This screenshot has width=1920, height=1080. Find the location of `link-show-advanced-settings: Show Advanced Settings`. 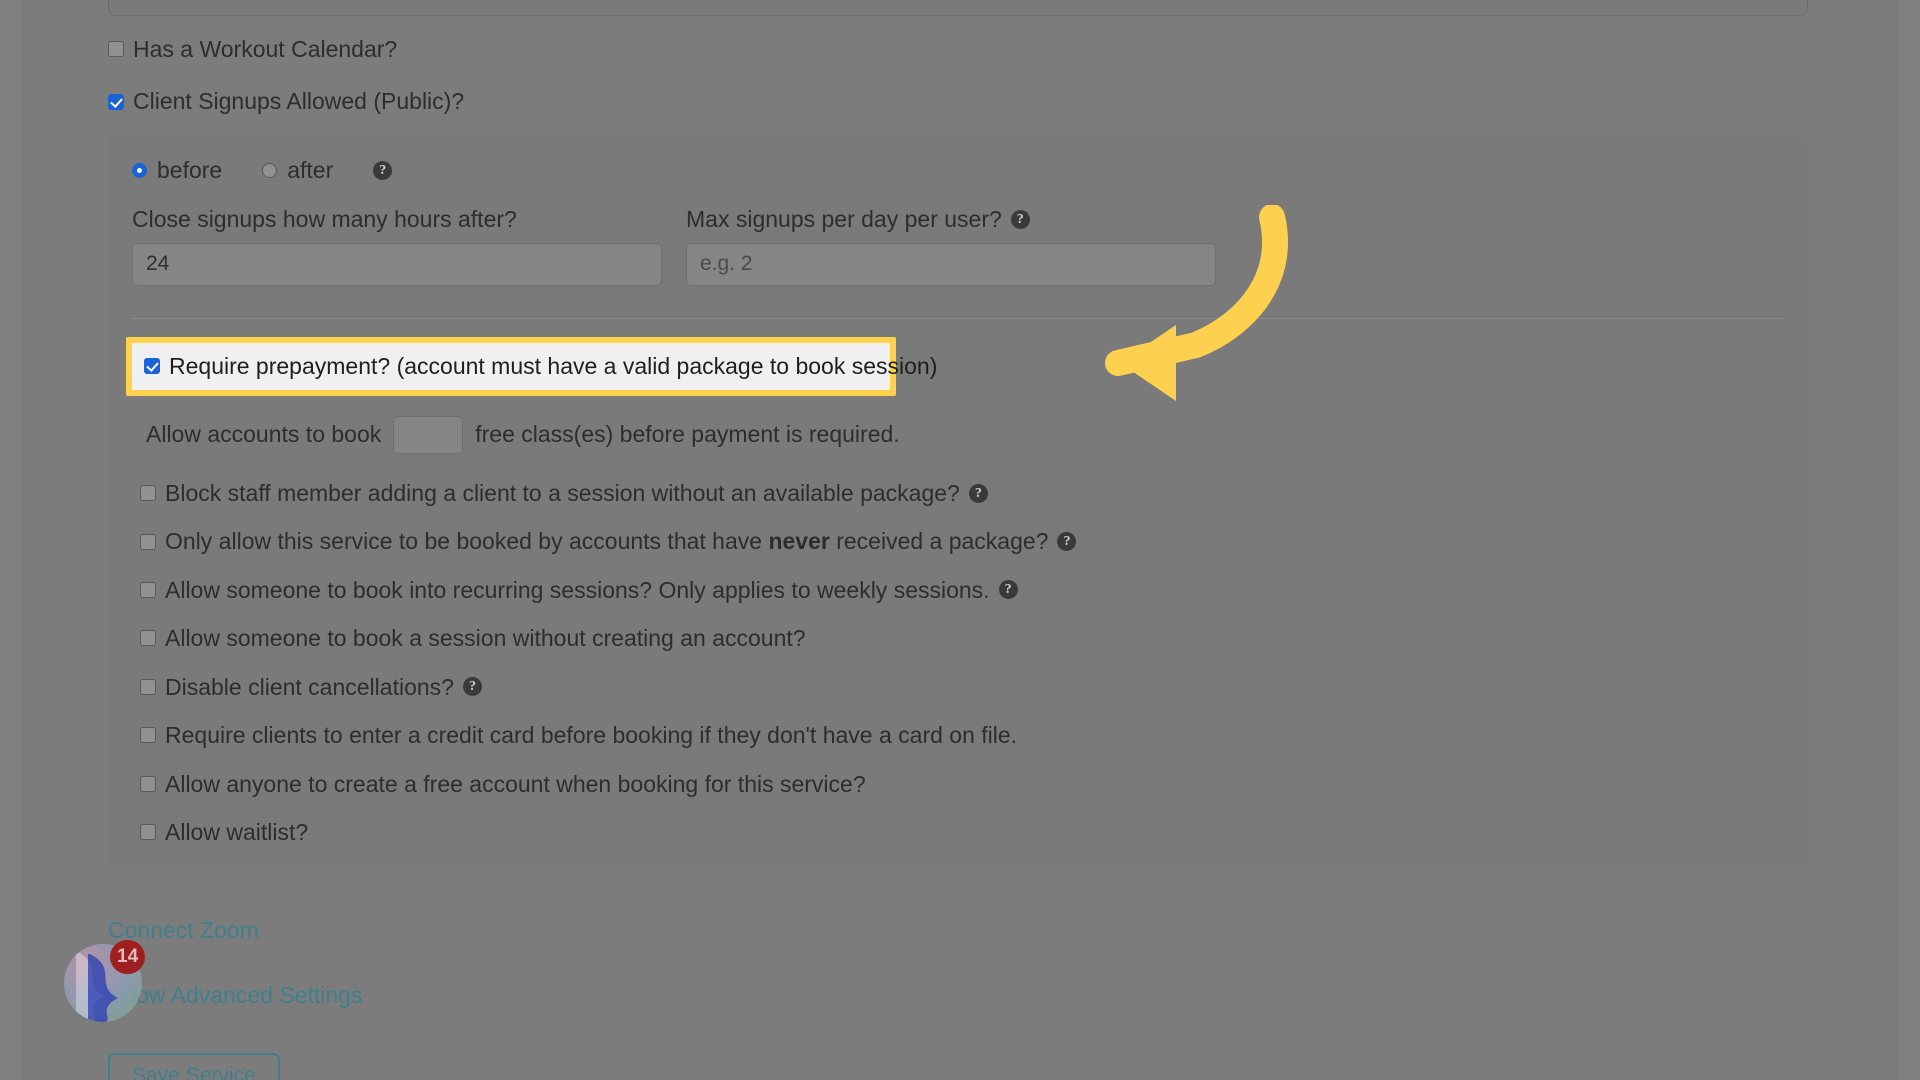

link-show-advanced-settings: Show Advanced Settings is located at coordinates (235, 995).